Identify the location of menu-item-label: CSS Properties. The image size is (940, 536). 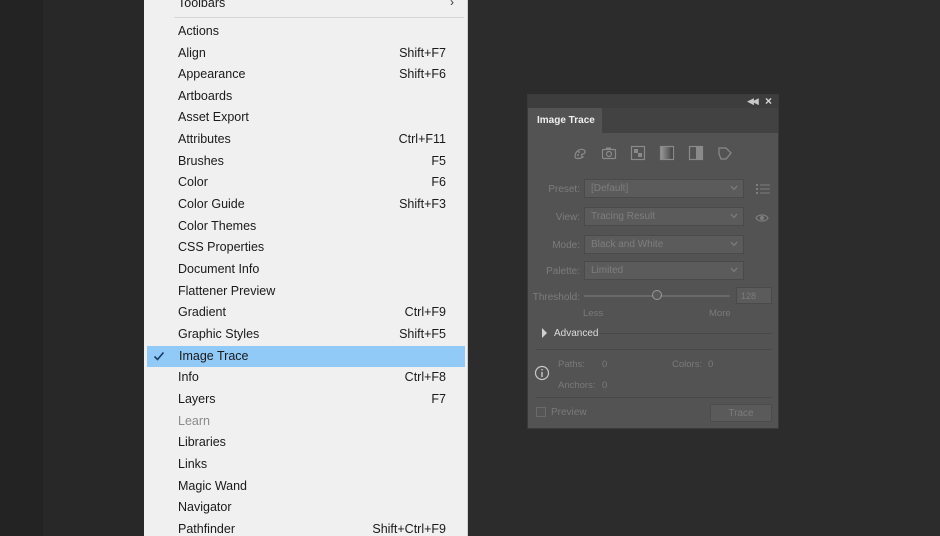
(221, 247).